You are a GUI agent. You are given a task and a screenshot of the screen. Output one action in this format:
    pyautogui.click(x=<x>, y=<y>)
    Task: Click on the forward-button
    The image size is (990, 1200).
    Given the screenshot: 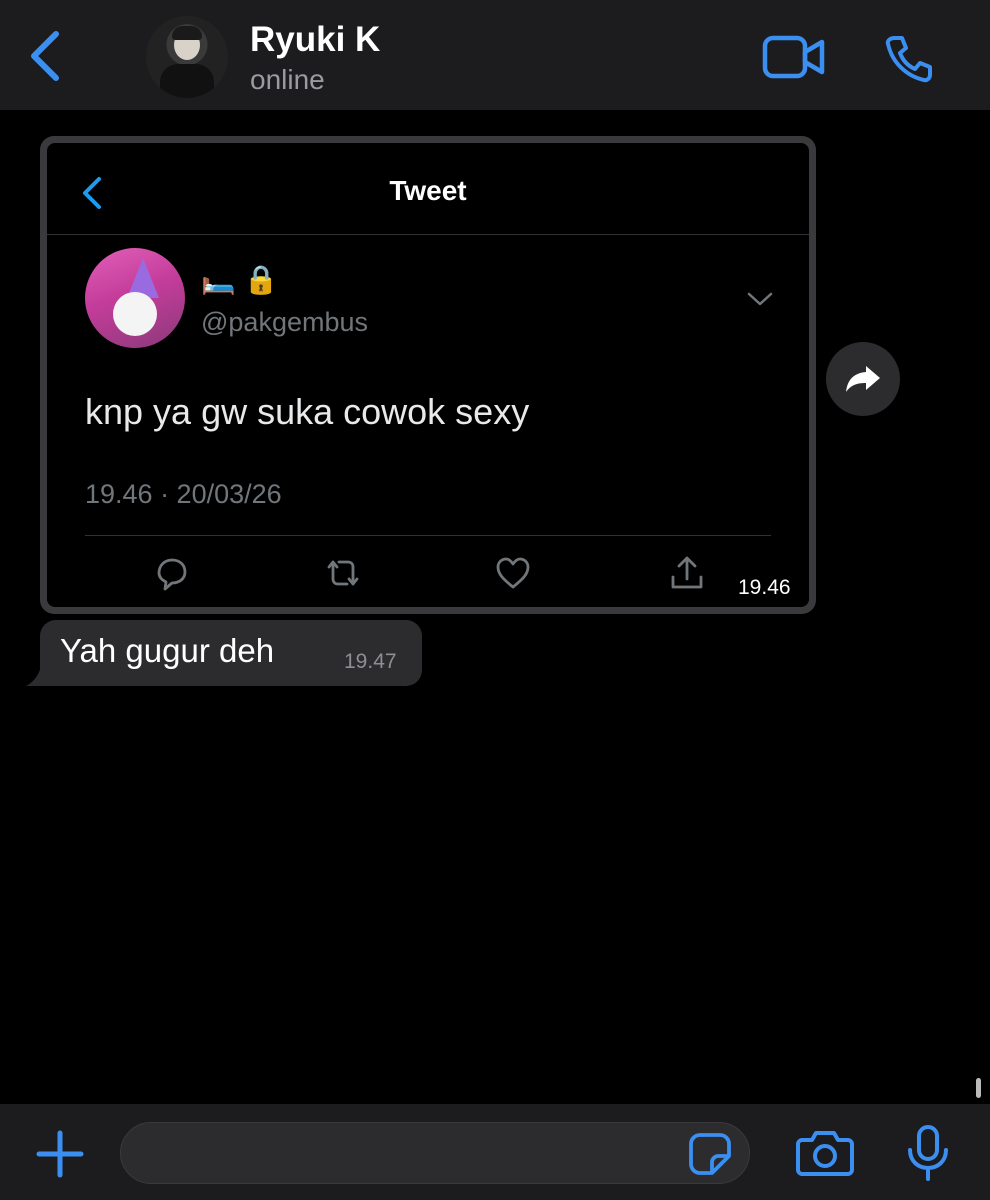 What is the action you would take?
    pyautogui.click(x=863, y=379)
    